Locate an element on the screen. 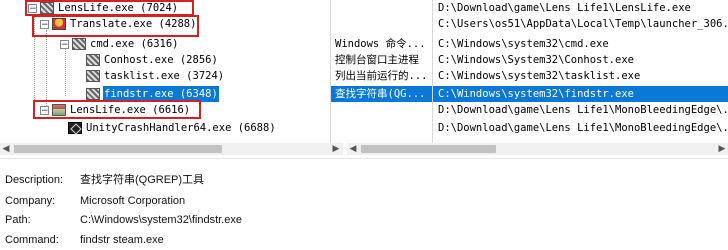 The image size is (728, 250). detail-path: Path: C:\Windows\system32\findstr.exe is located at coordinates (123, 220).